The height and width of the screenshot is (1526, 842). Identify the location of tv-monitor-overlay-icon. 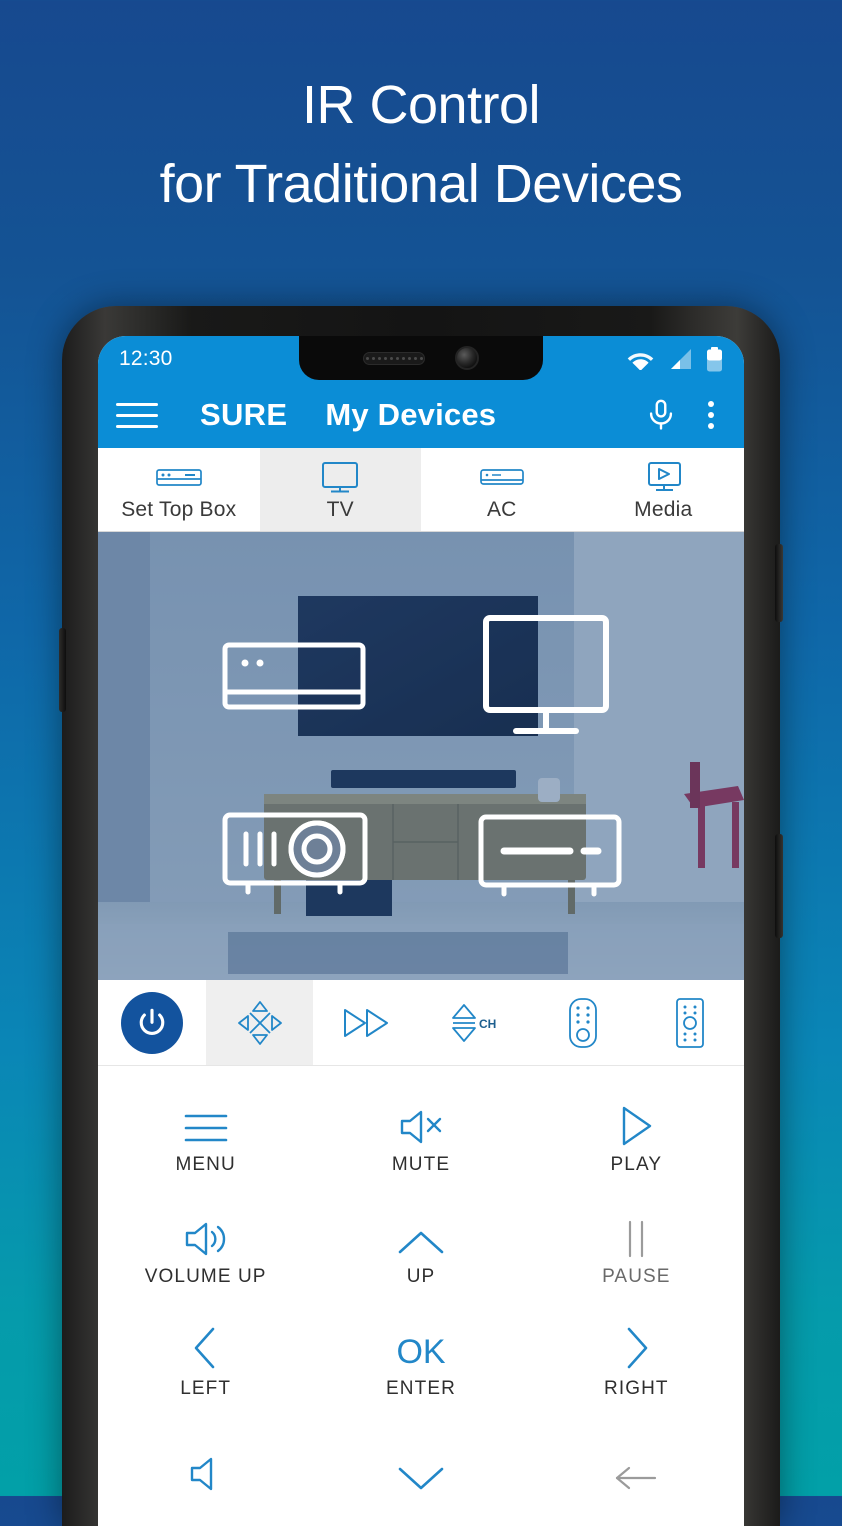
(546, 678).